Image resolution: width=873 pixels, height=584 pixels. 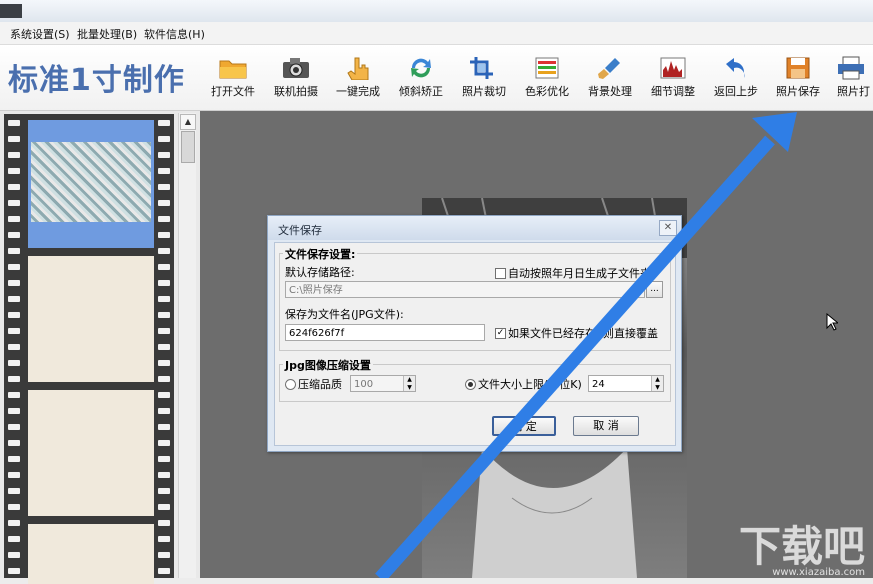 What do you see at coordinates (188, 147) in the screenshot?
I see `scroll-thumb` at bounding box center [188, 147].